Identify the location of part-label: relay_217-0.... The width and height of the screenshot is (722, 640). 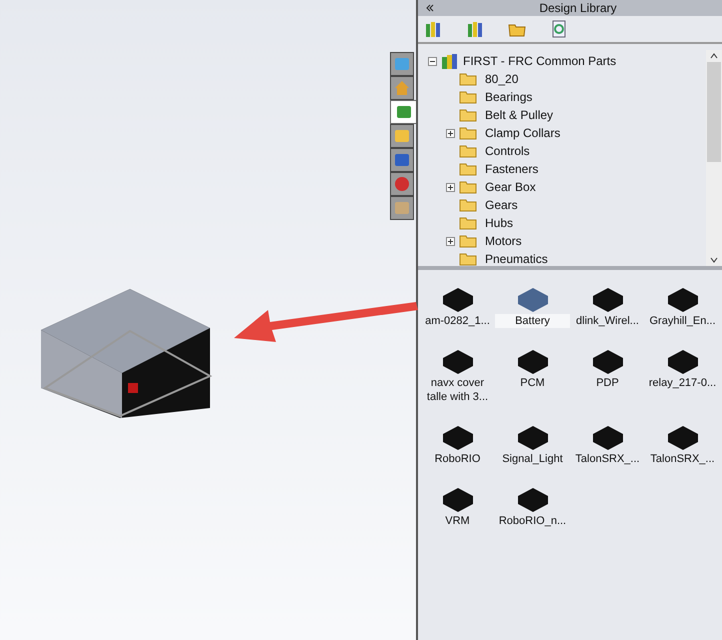
(682, 383).